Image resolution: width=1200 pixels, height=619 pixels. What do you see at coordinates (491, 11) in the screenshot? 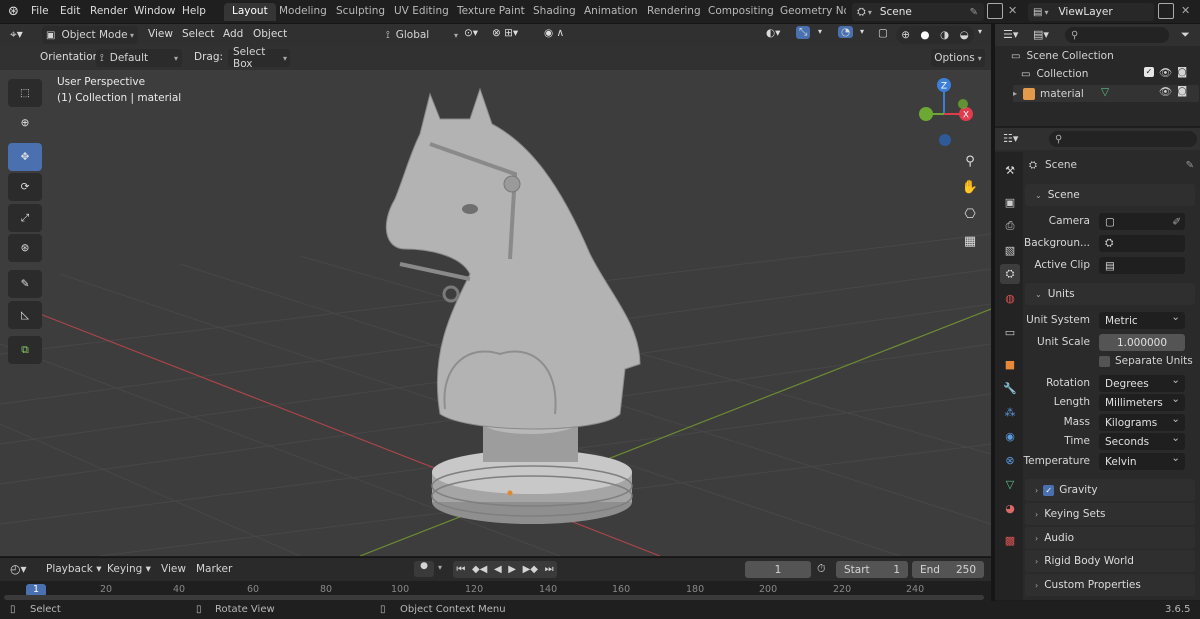
I see `tab-texture-paint: Texture Paint` at bounding box center [491, 11].